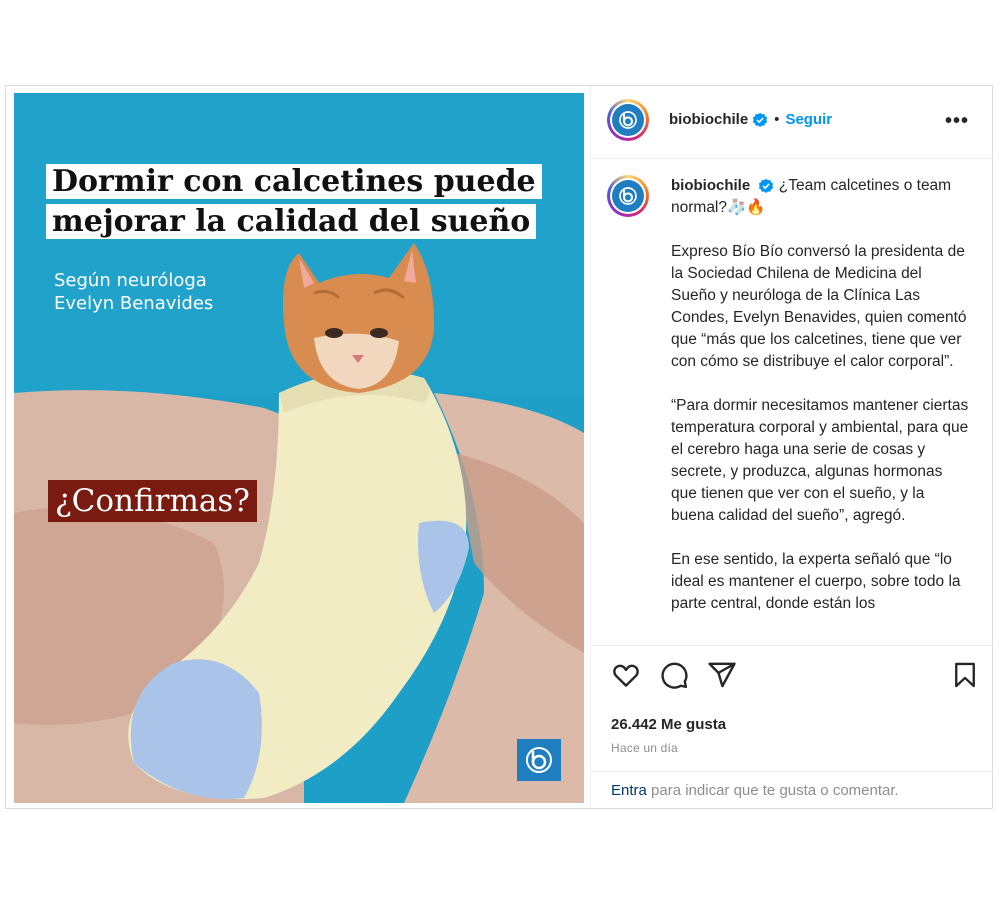 The image size is (1000, 900). I want to click on likes-count: 26.442 Me gusta, so click(668, 724).